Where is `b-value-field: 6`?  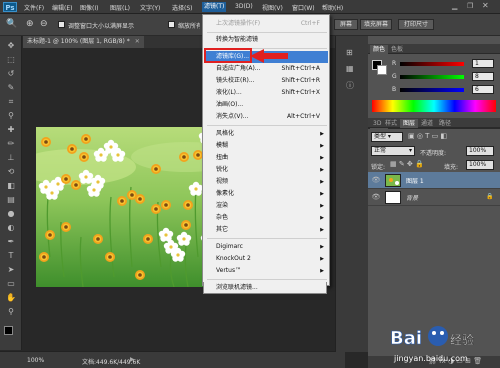 b-value-field: 6 is located at coordinates (483, 89).